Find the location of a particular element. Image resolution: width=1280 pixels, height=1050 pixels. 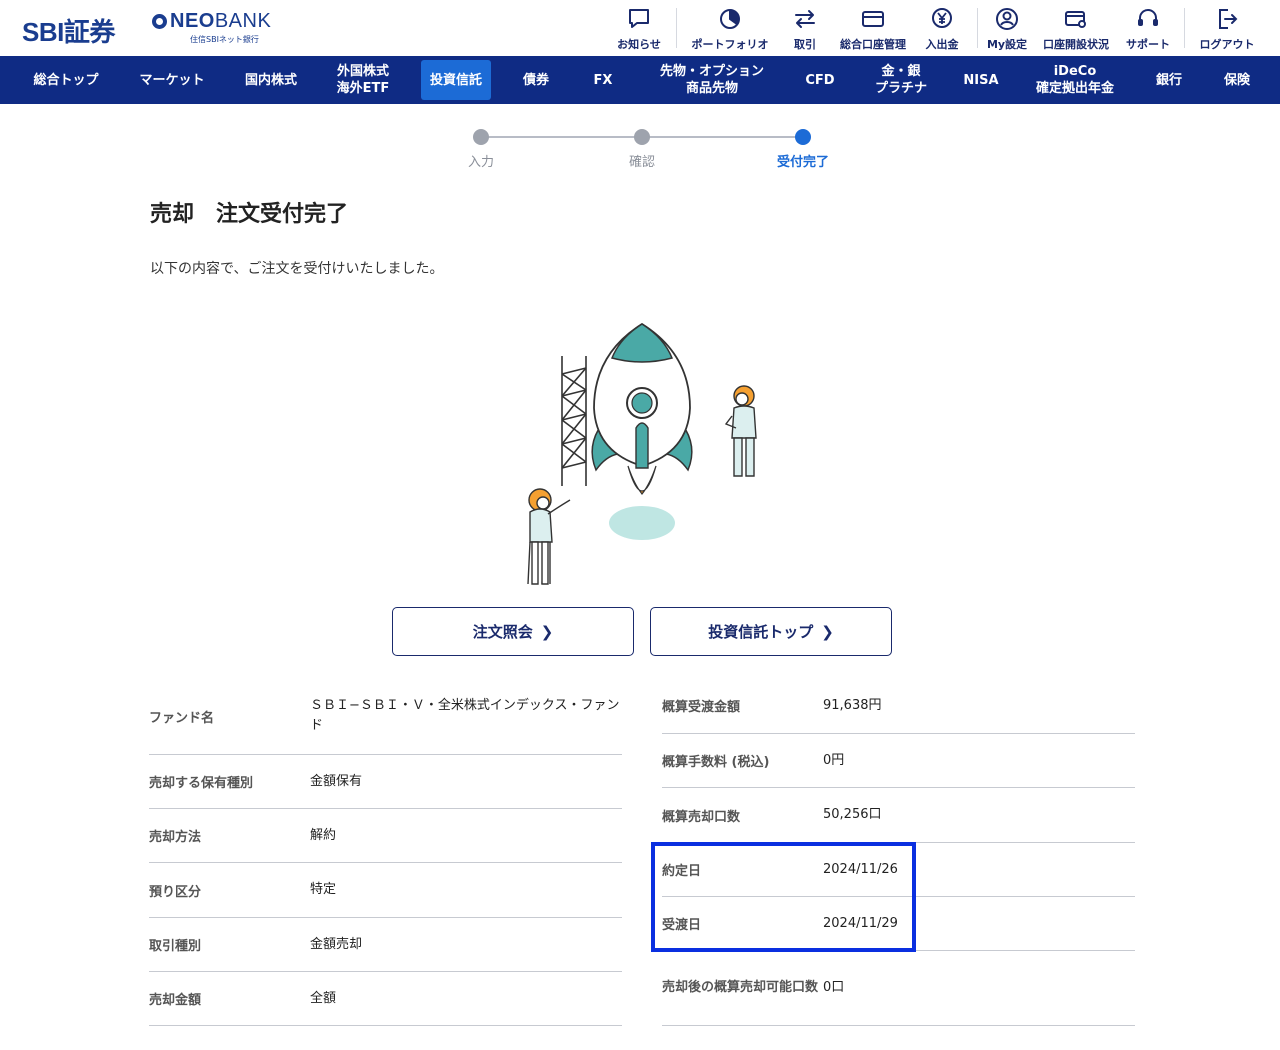

nav-item-market: マーケット is located at coordinates (172, 80).